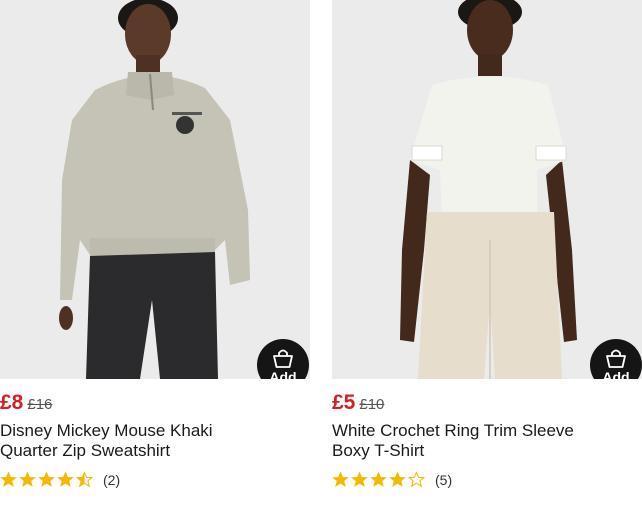  I want to click on product-title-line1: White Crochet Ring Trim Sleeve, so click(453, 430).